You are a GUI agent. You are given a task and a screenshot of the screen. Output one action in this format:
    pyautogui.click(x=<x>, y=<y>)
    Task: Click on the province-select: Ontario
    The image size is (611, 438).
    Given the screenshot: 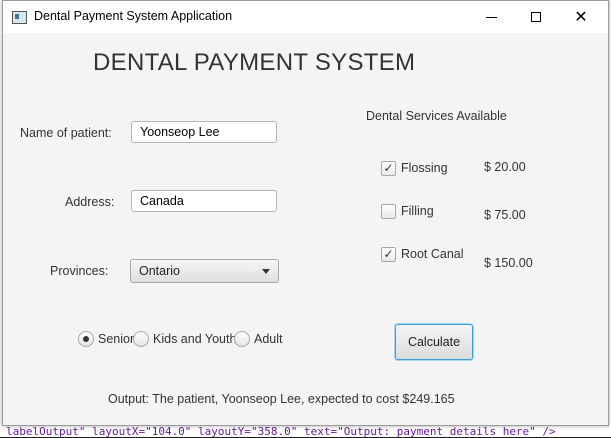 What is the action you would take?
    pyautogui.click(x=204, y=271)
    